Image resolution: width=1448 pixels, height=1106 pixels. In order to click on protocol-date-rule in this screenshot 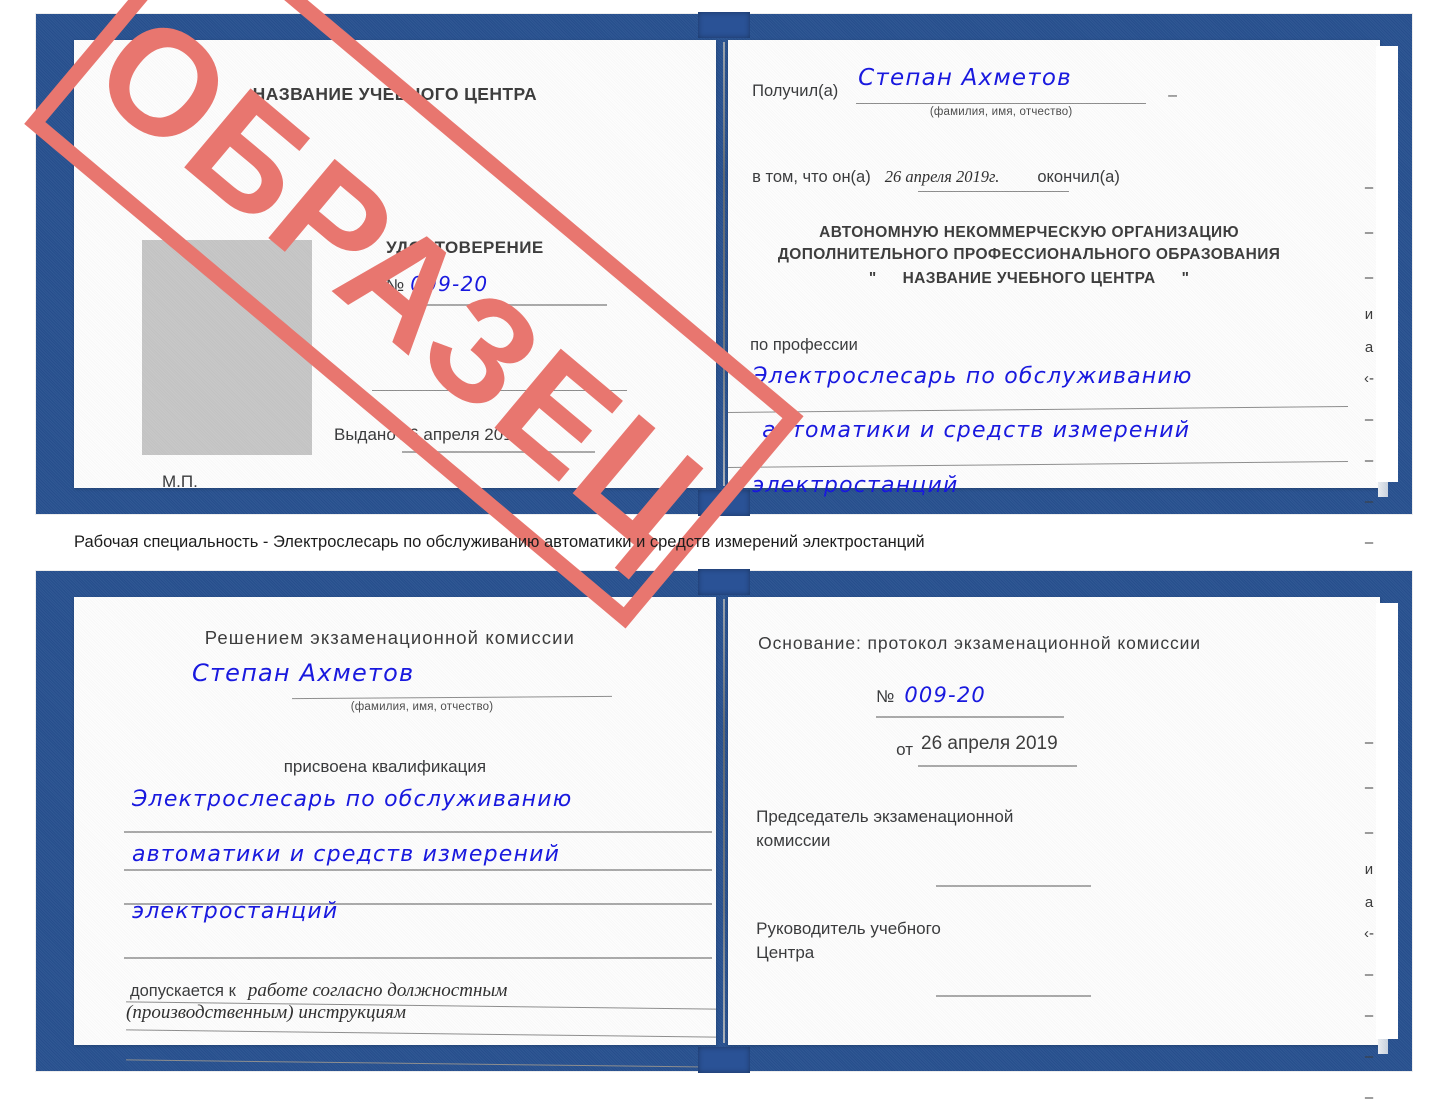, I will do `click(998, 766)`.